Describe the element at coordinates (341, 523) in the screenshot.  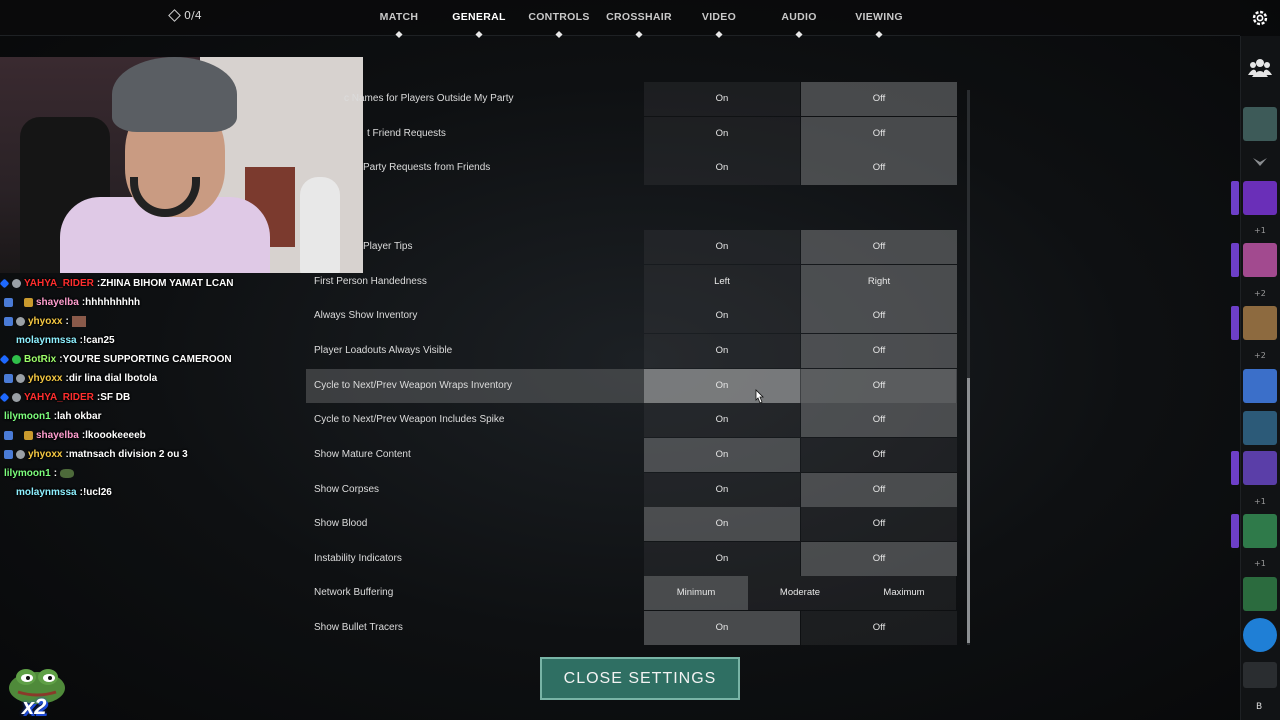
I see `setting-label: Show Blood` at that location.